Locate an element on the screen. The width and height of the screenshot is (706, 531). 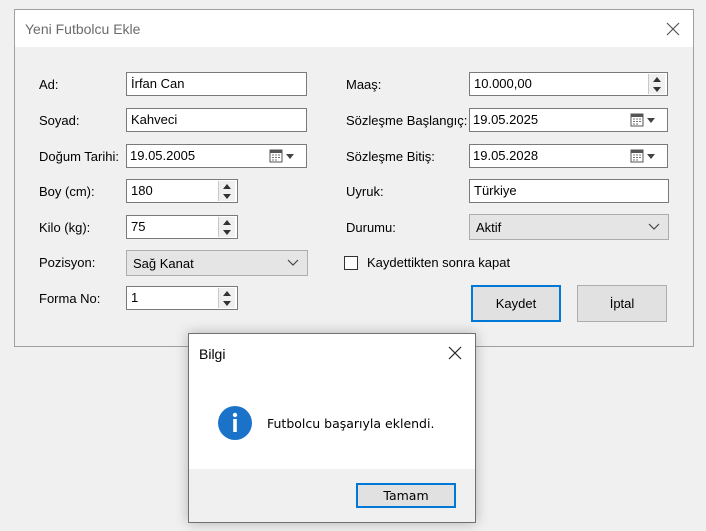
kilo-spin-buttons is located at coordinates (227, 227).